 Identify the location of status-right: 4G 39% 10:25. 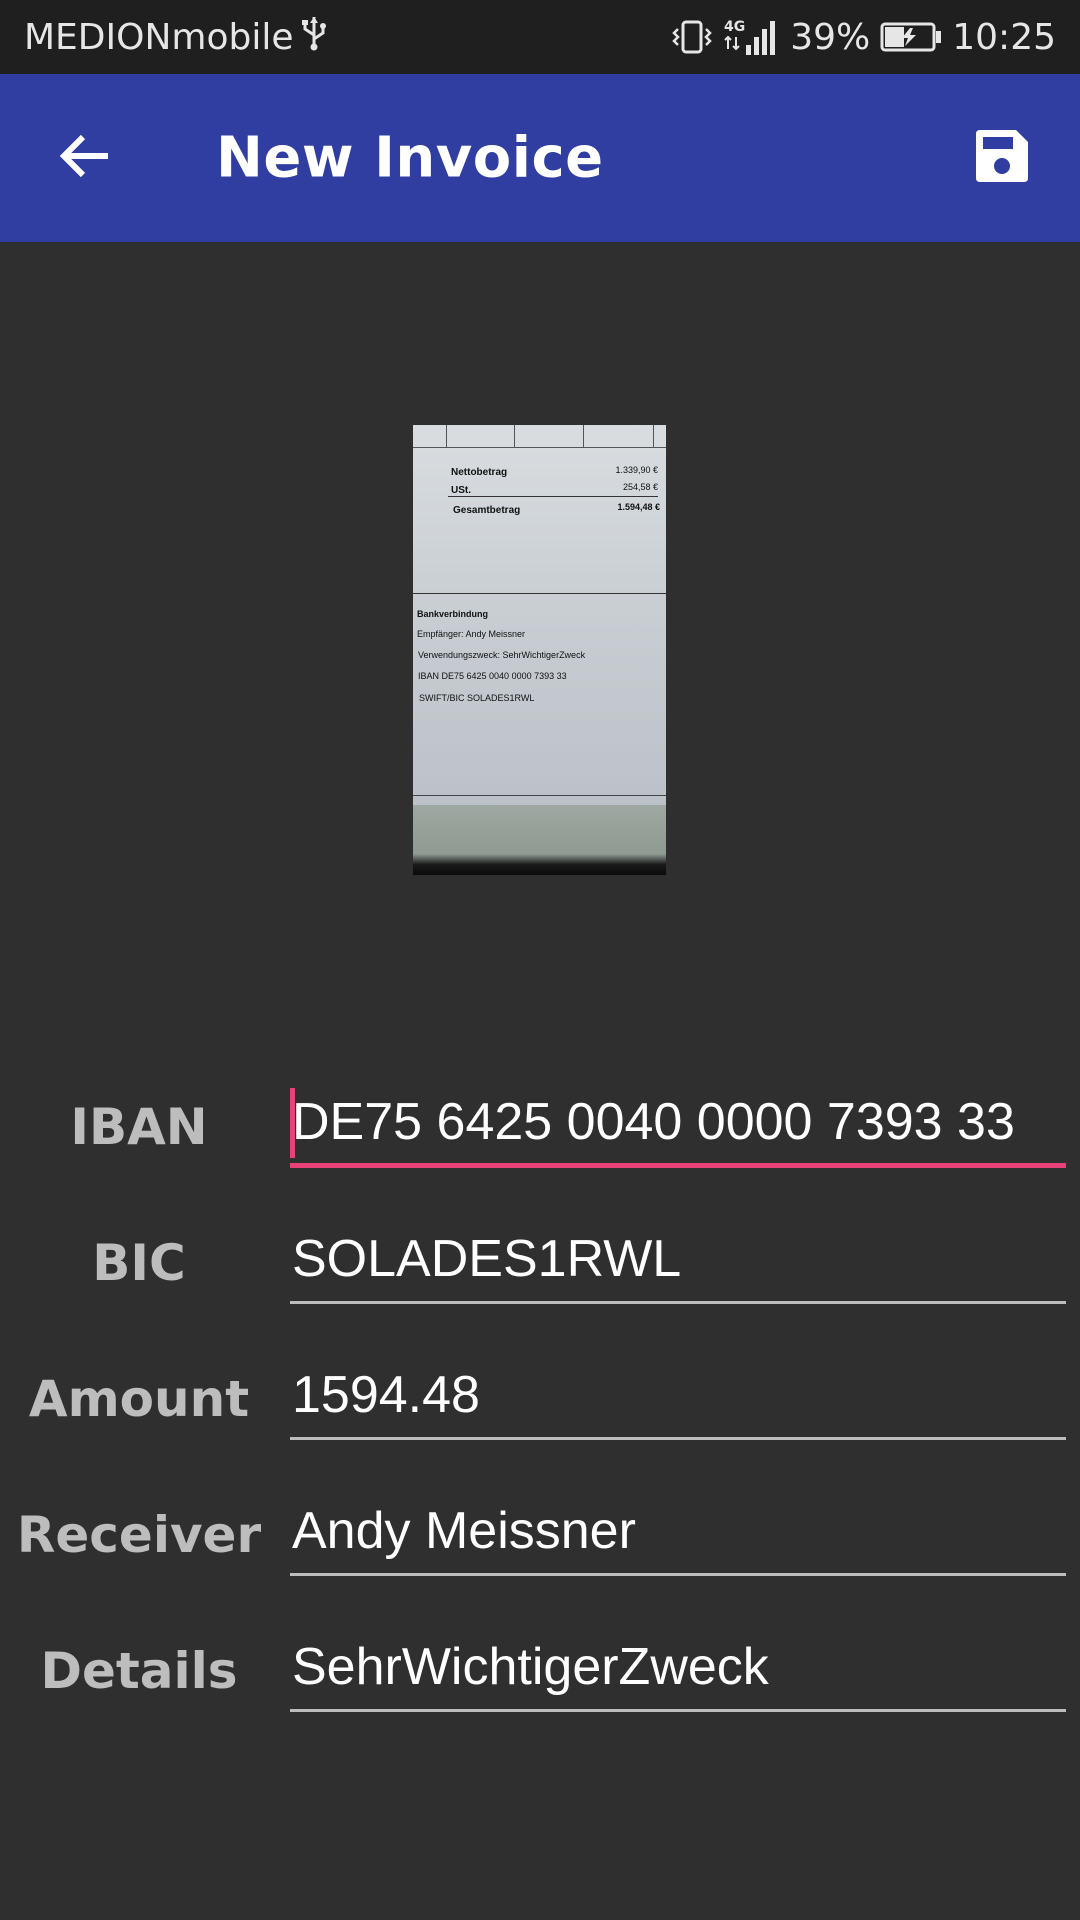
(863, 37).